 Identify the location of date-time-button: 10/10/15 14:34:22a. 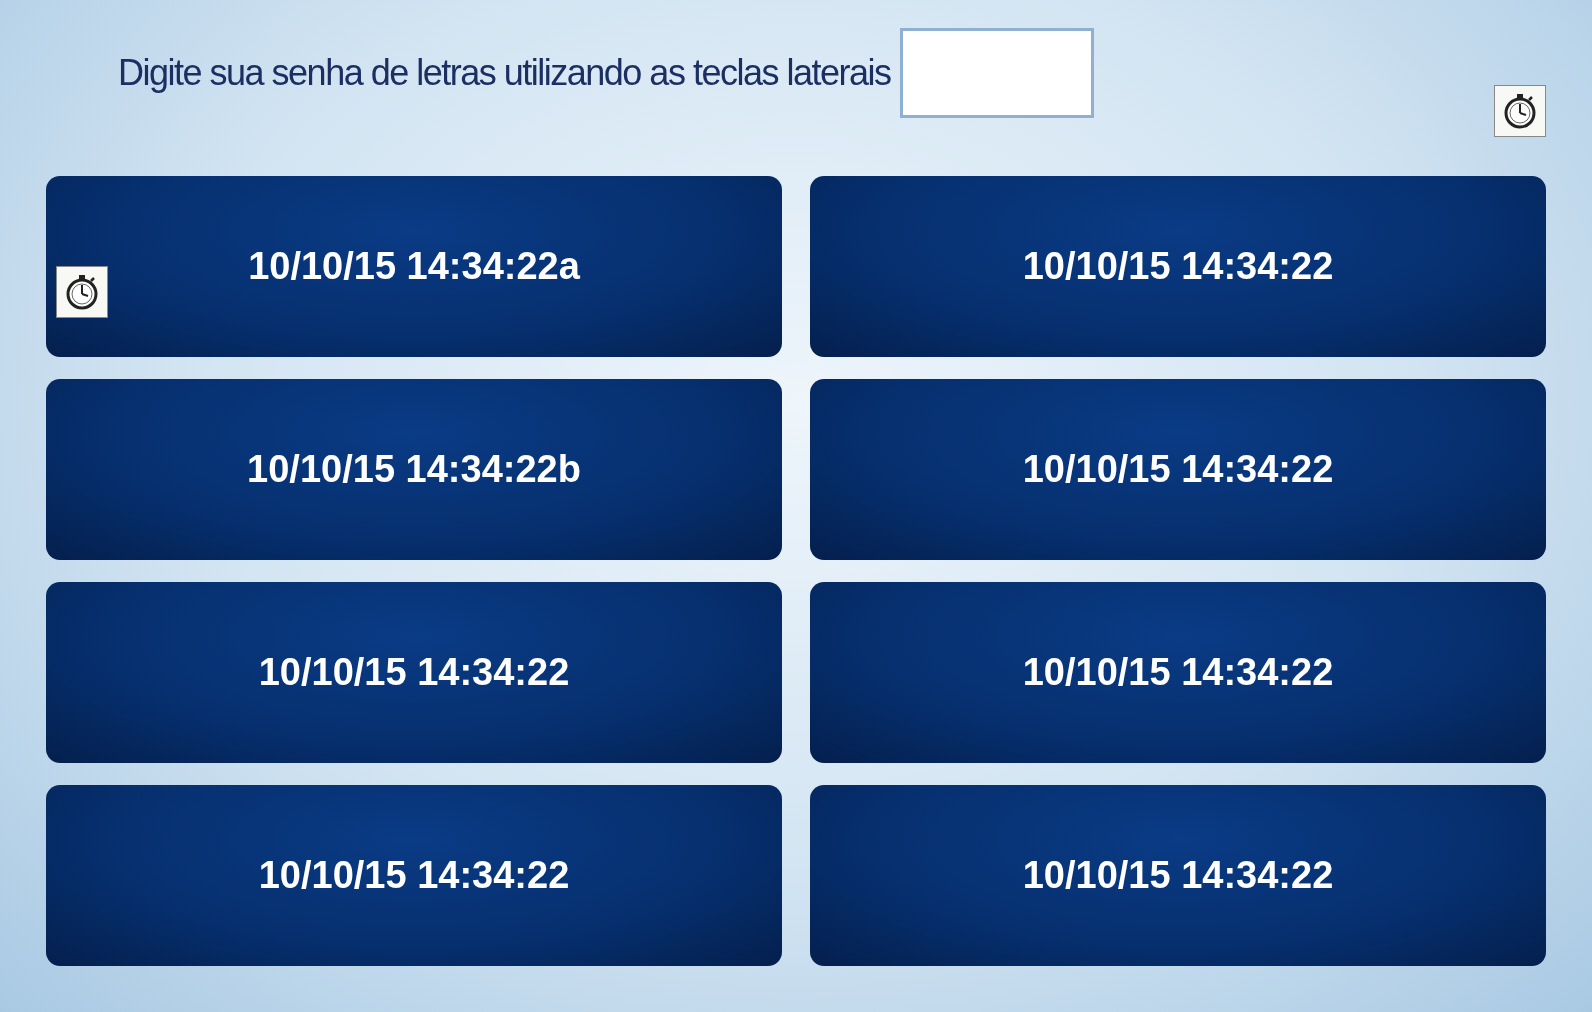
(414, 266).